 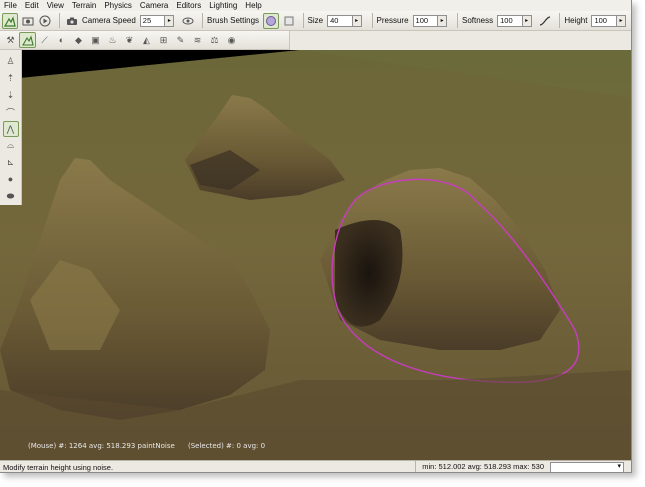 I want to click on circle-brush-icon, so click(x=270, y=20).